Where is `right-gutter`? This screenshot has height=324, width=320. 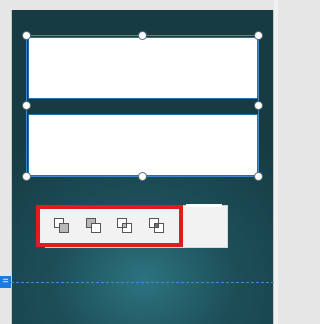 right-gutter is located at coordinates (276, 162).